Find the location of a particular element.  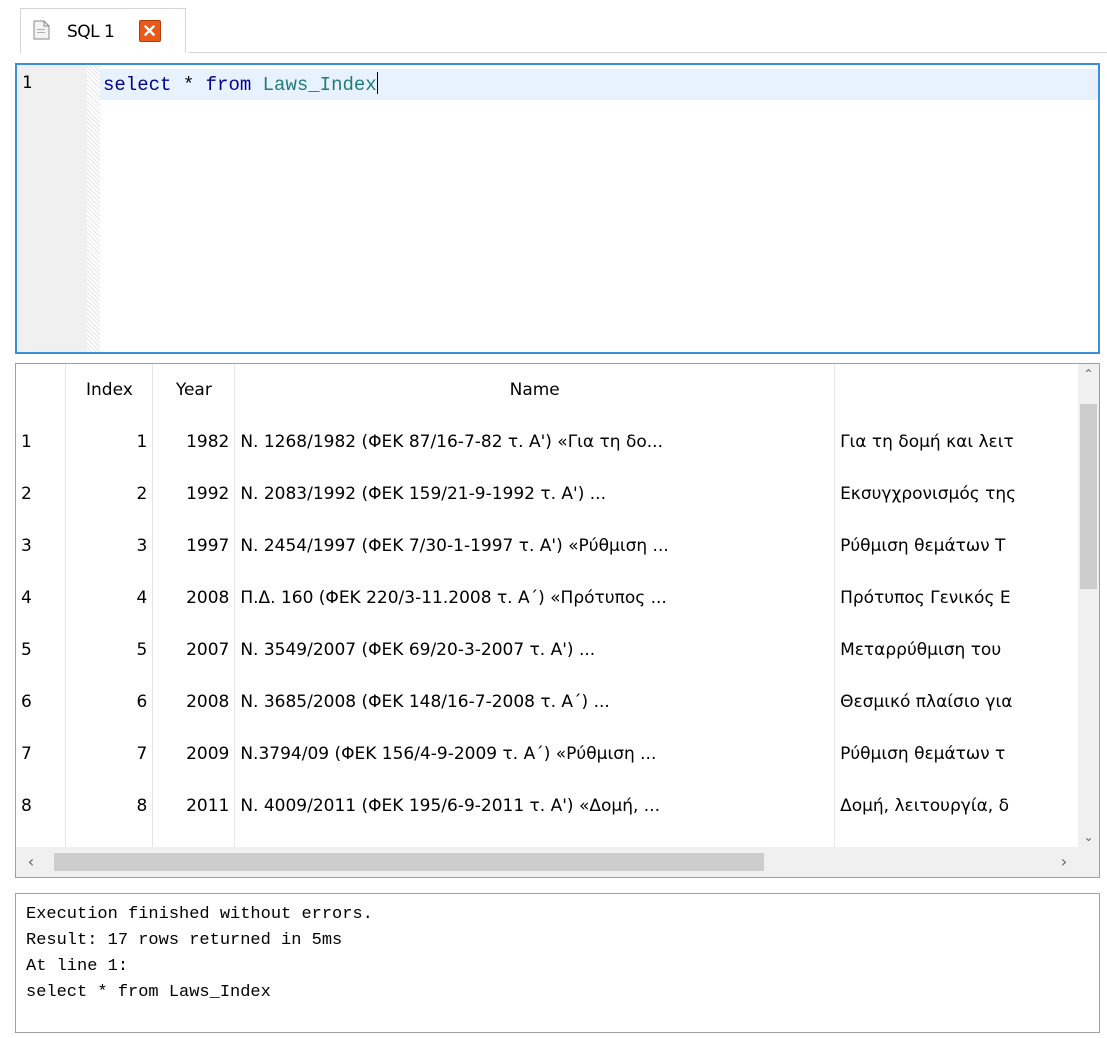

scroll-down-icon: ⌄ is located at coordinates (1088, 837).